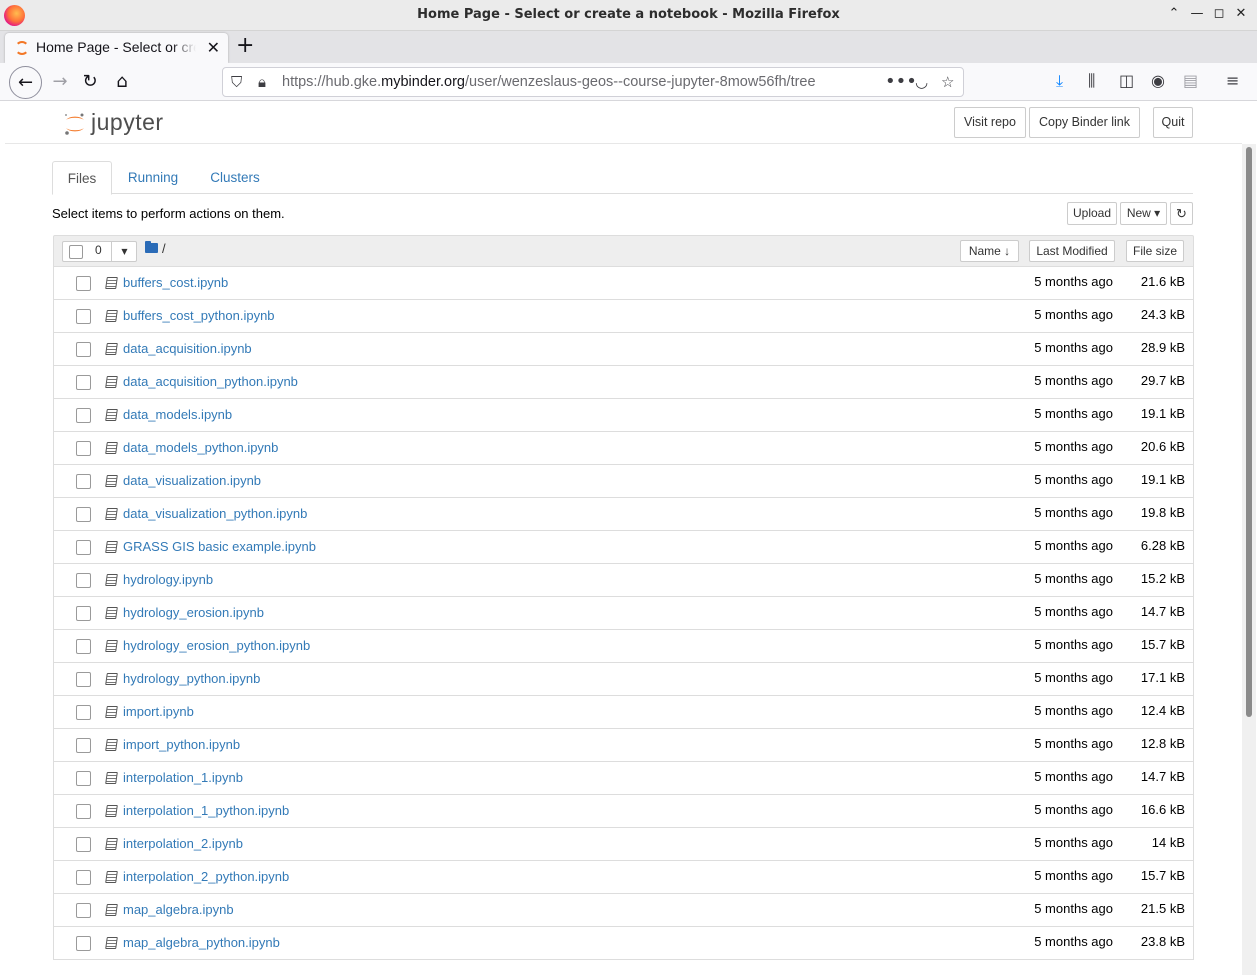  What do you see at coordinates (216, 645) in the screenshot?
I see `file-link: hydrology_erosion_python.ipynb` at bounding box center [216, 645].